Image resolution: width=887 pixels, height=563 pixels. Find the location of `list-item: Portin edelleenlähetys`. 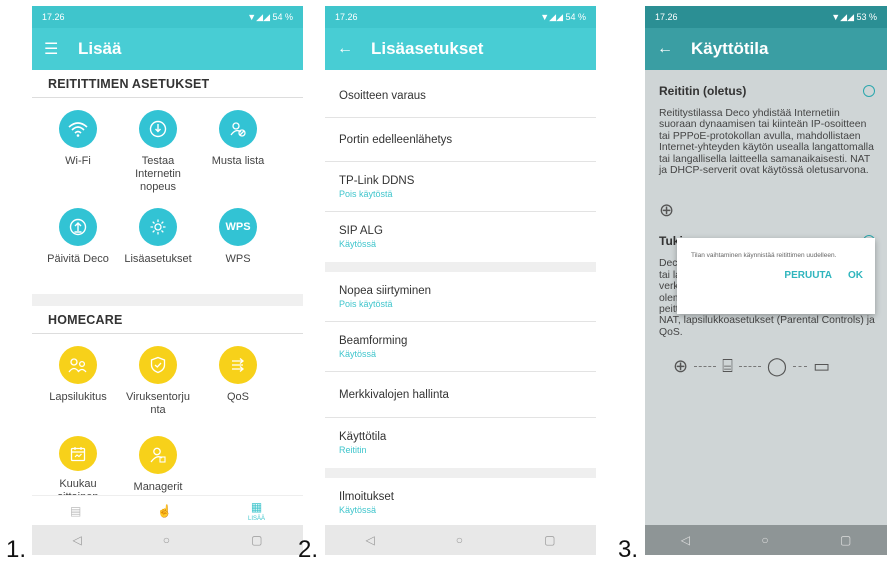

list-item: Portin edelleenlähetys is located at coordinates (460, 140).